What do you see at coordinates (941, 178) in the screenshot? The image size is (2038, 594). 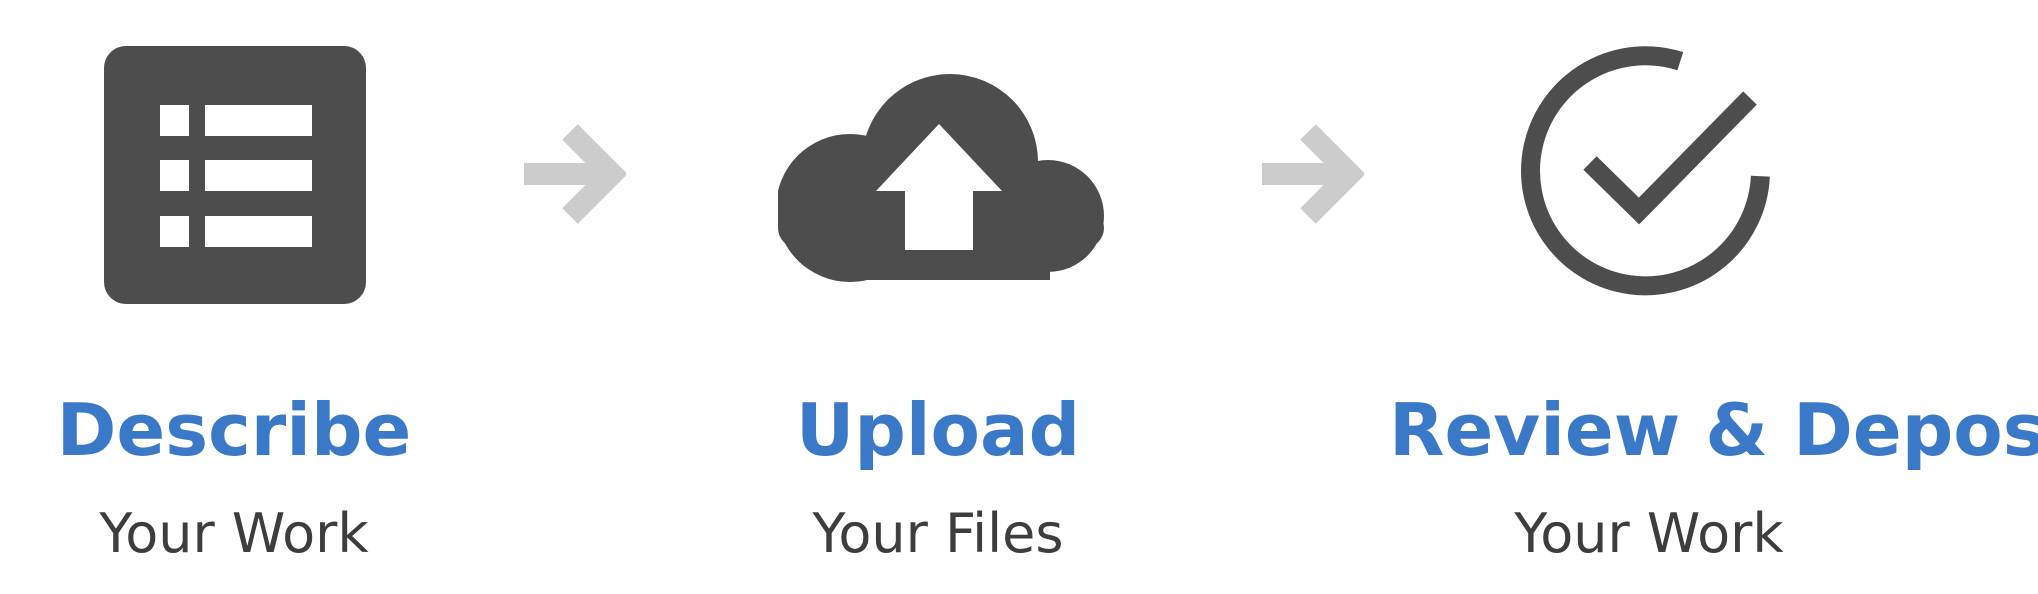 I see `cloud-upload-icon` at bounding box center [941, 178].